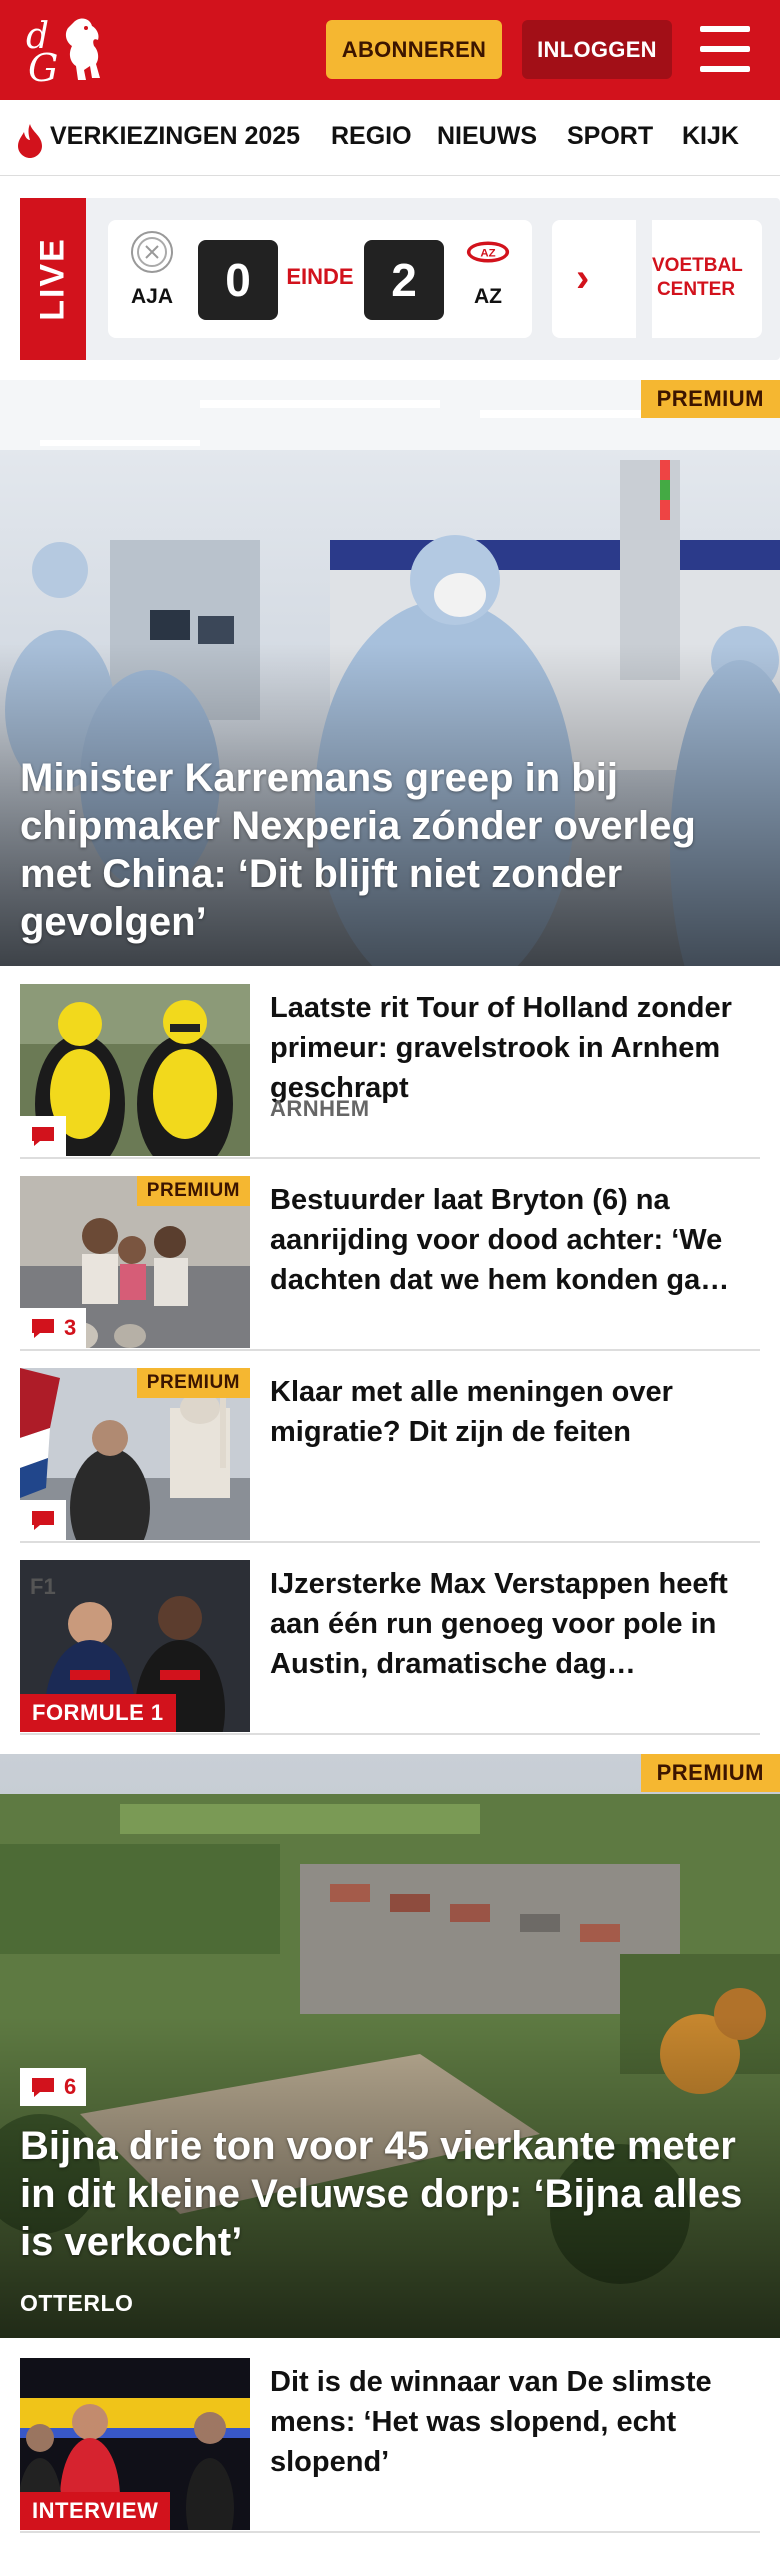 This screenshot has height=2560, width=780. Describe the element at coordinates (135, 1646) in the screenshot. I see `article-thumbnail: F1 FIA FORMULE 1` at that location.